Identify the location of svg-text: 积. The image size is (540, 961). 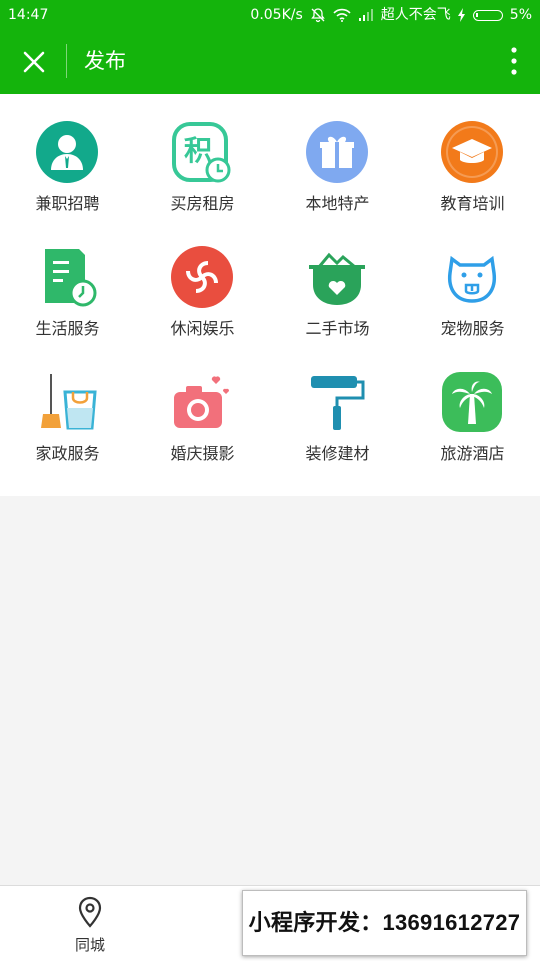
(198, 150).